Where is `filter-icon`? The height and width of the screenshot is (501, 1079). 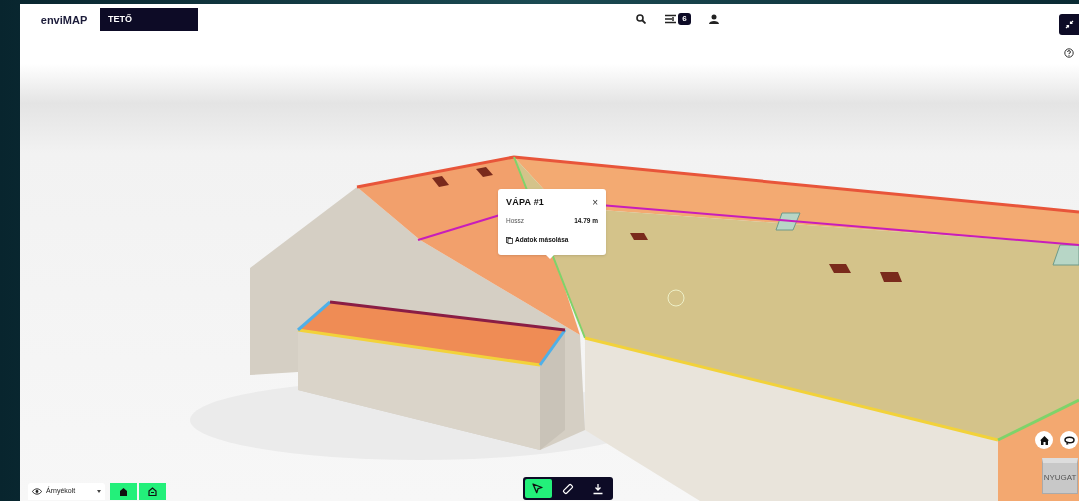 filter-icon is located at coordinates (670, 19).